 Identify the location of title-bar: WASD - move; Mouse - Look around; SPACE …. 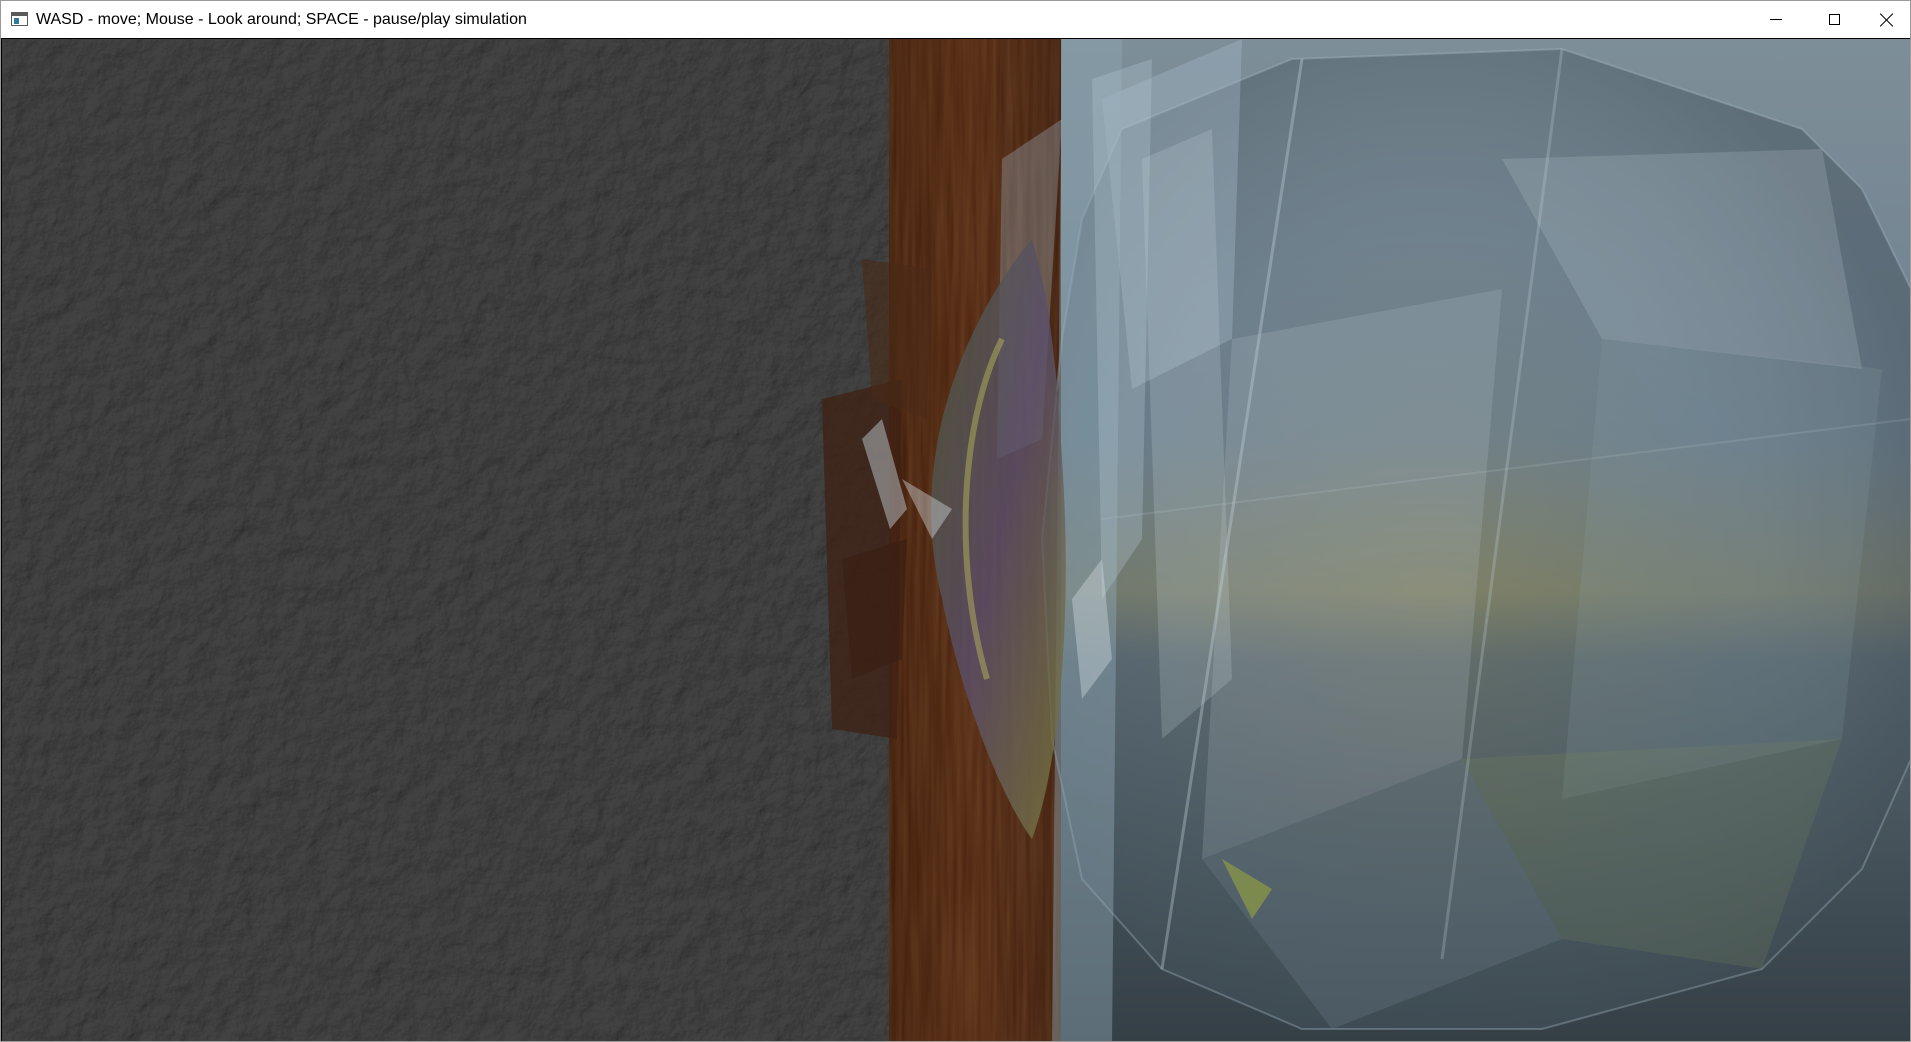
(955, 19).